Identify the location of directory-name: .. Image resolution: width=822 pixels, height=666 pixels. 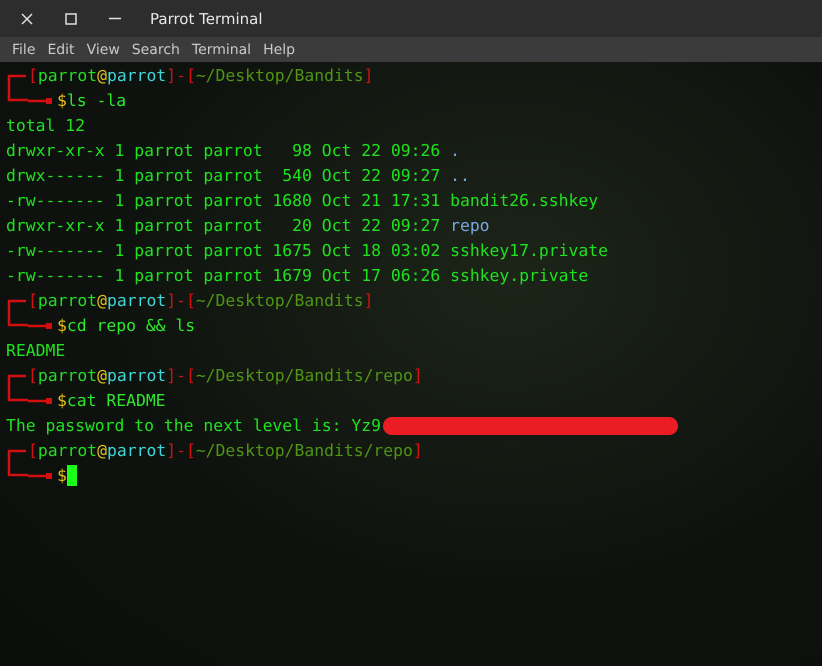
(455, 150).